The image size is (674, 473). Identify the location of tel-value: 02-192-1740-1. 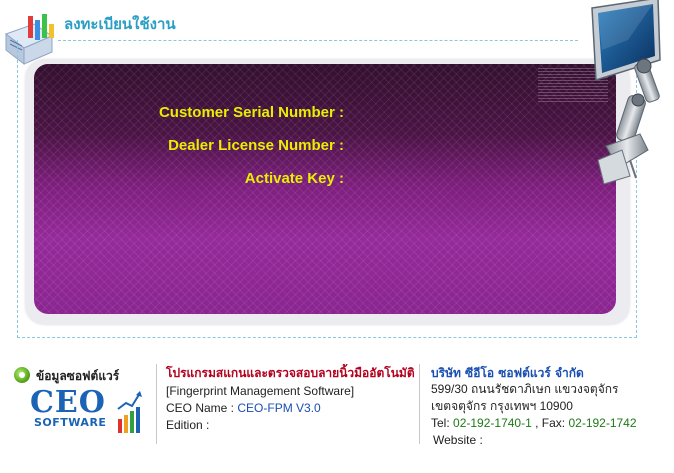
(492, 423).